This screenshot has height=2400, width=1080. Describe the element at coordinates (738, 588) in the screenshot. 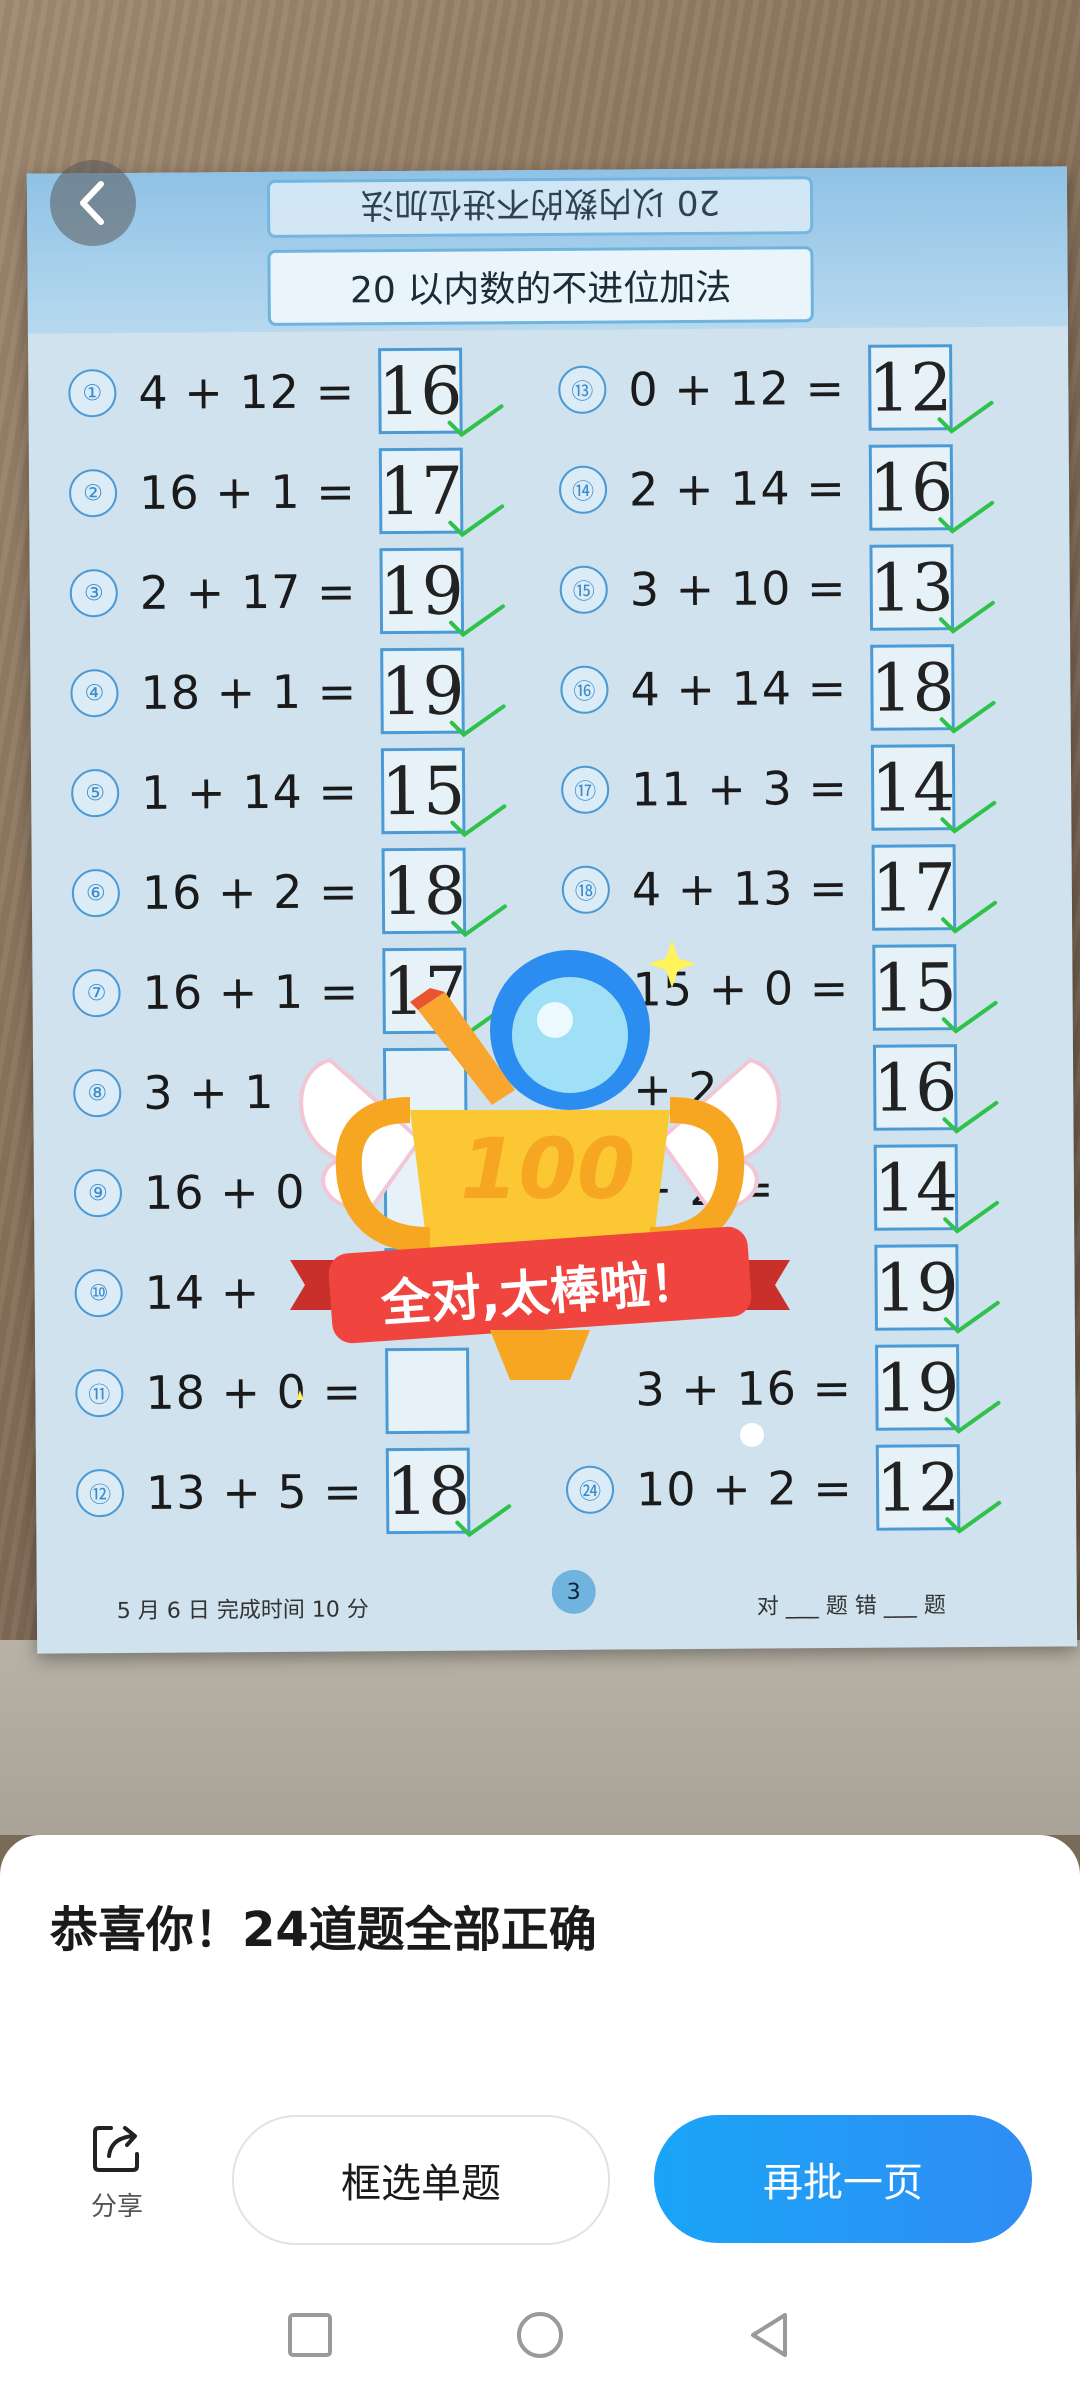

I see `problem-expression: 3 + 10 =` at that location.